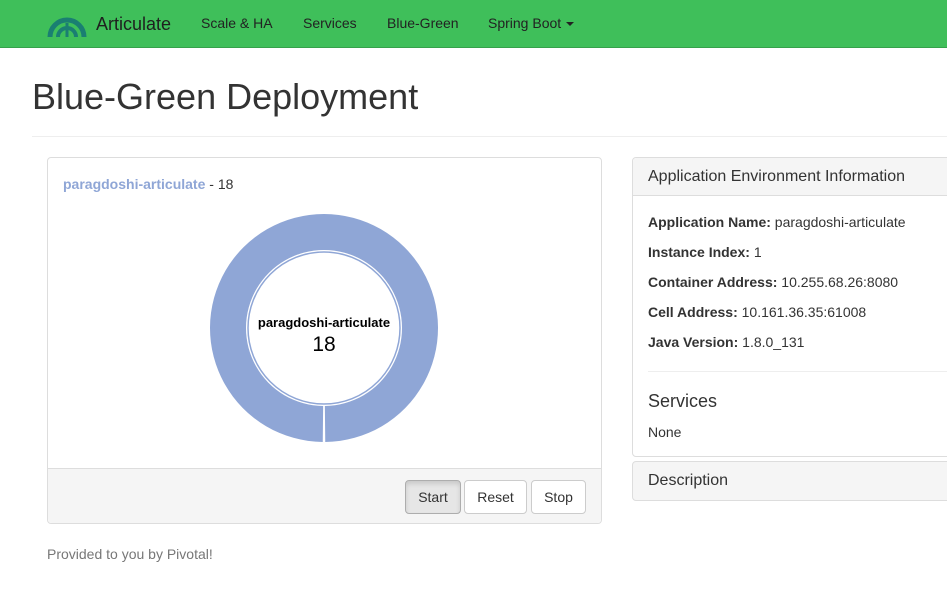  Describe the element at coordinates (665, 432) in the screenshot. I see `services-value: None` at that location.